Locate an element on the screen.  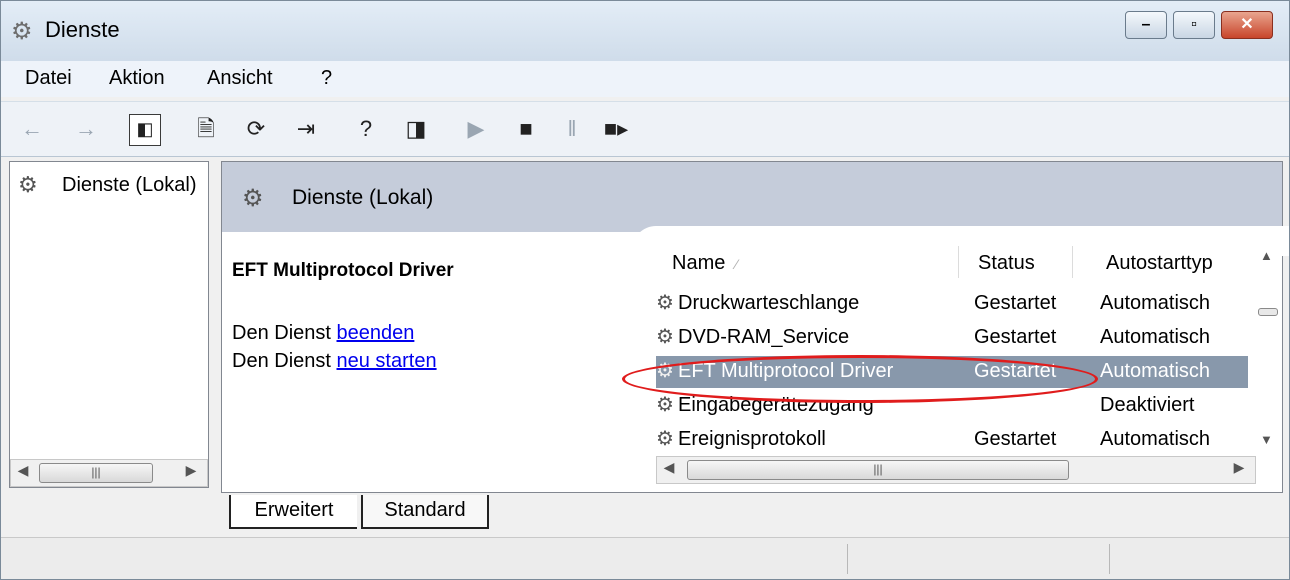
cell-name: DVD-RAM_Service is located at coordinates (764, 337).